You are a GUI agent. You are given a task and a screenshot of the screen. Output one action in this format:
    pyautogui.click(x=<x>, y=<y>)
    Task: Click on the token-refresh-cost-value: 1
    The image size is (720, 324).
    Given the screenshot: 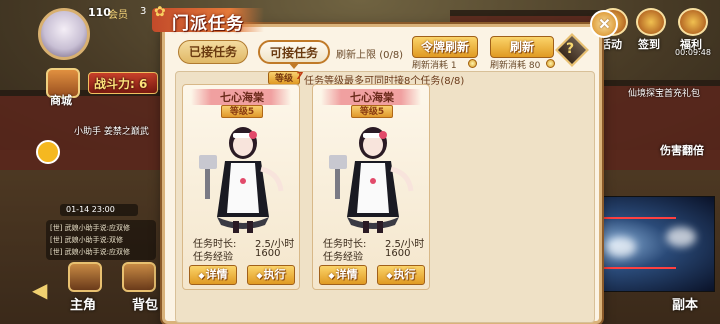 What is the action you would take?
    pyautogui.click(x=453, y=66)
    